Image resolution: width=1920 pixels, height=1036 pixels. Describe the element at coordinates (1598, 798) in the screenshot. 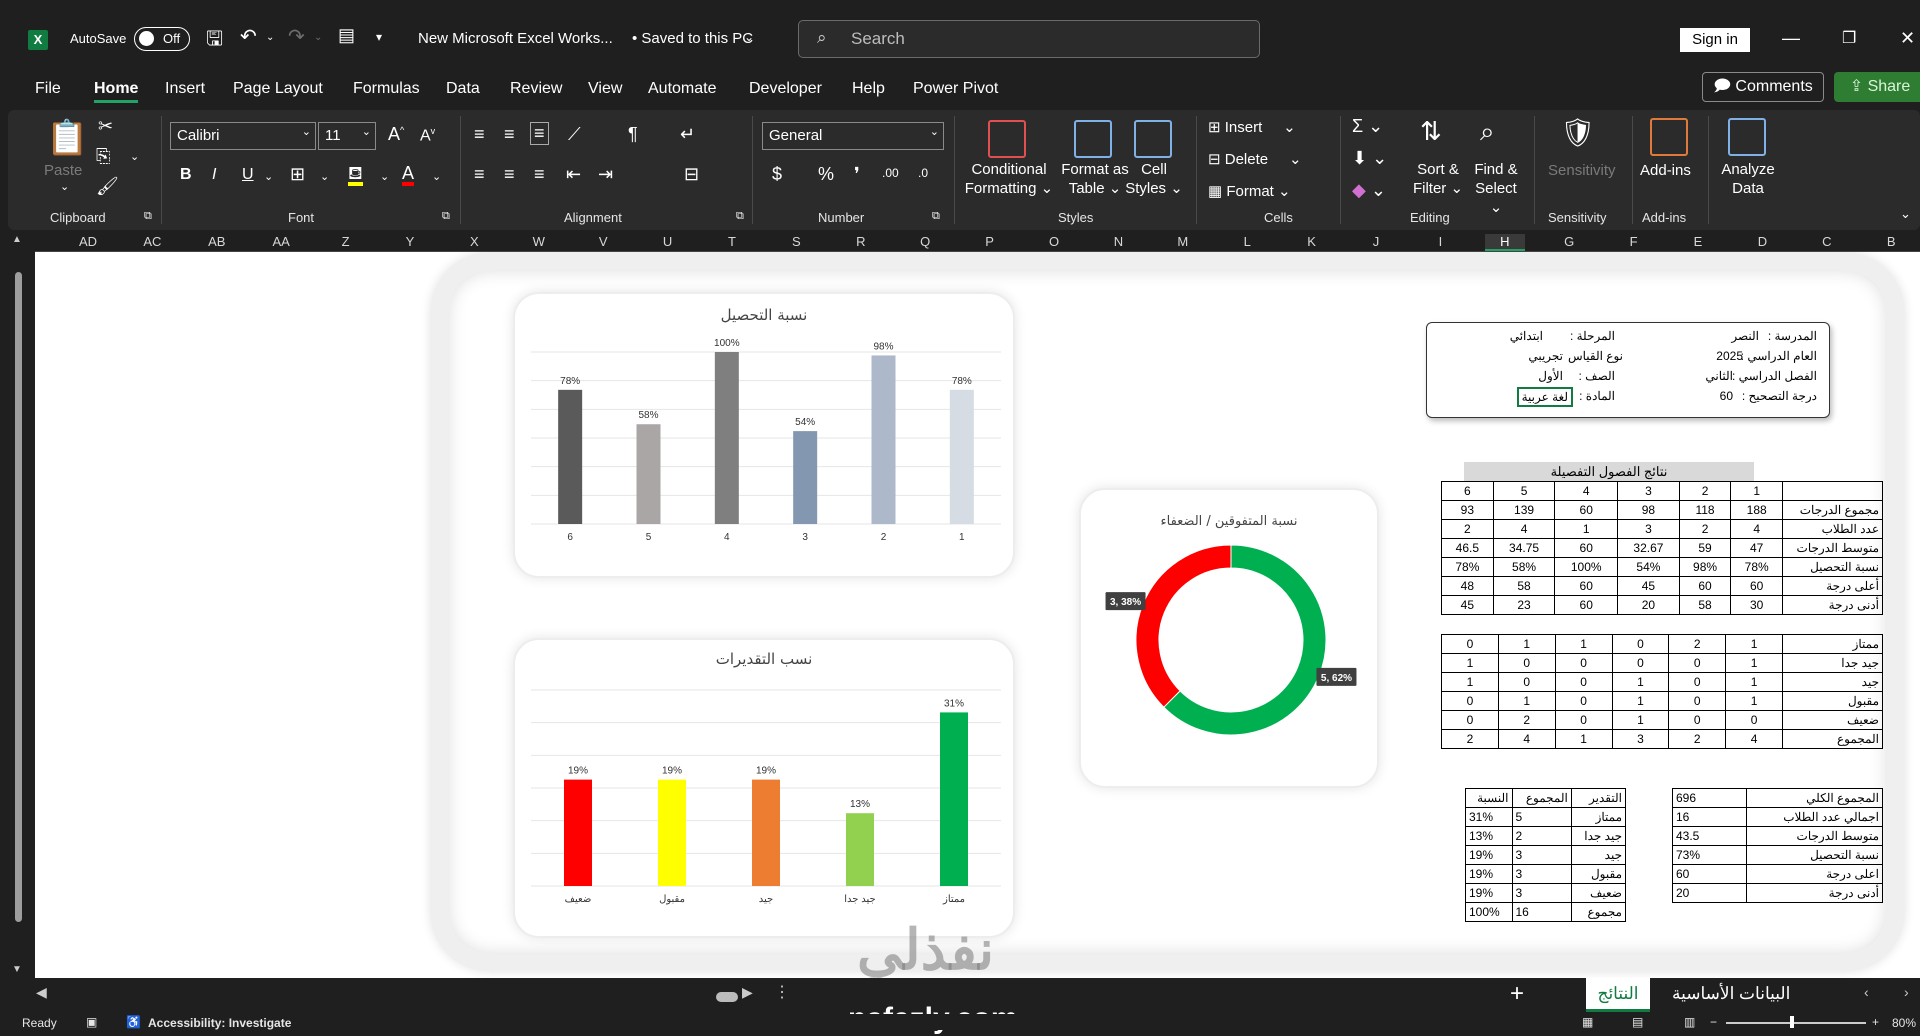

I see `column-header-cell: التقدير` at that location.